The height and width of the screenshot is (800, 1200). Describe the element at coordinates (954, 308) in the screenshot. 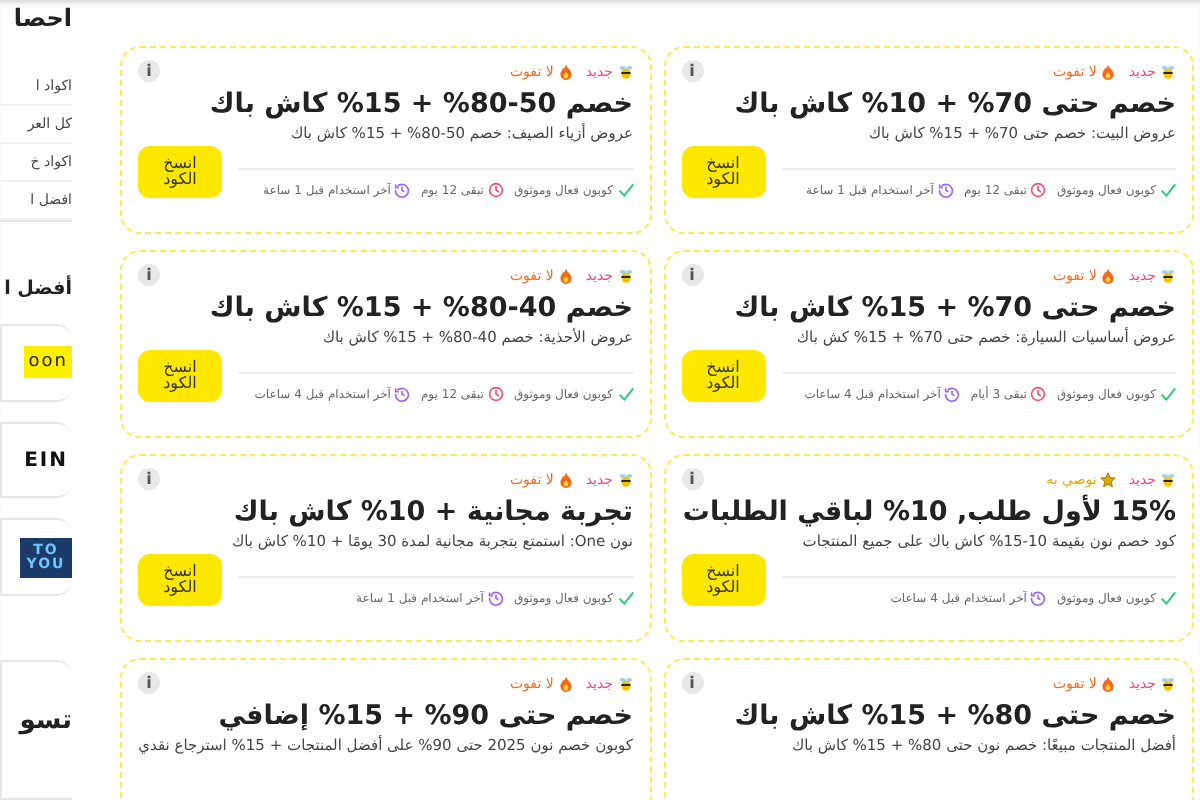

I see `coupon-title: خصم حتى 70% + 15% كاش باك` at that location.